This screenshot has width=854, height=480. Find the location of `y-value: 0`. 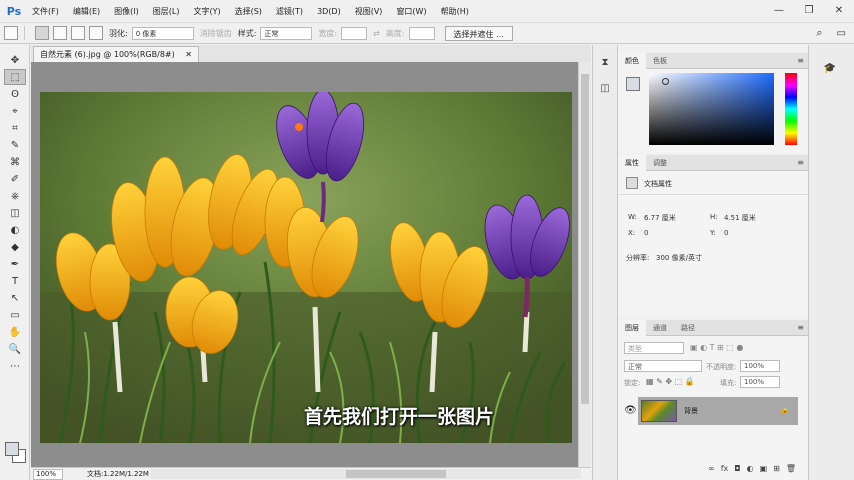

y-value: 0 is located at coordinates (726, 233).